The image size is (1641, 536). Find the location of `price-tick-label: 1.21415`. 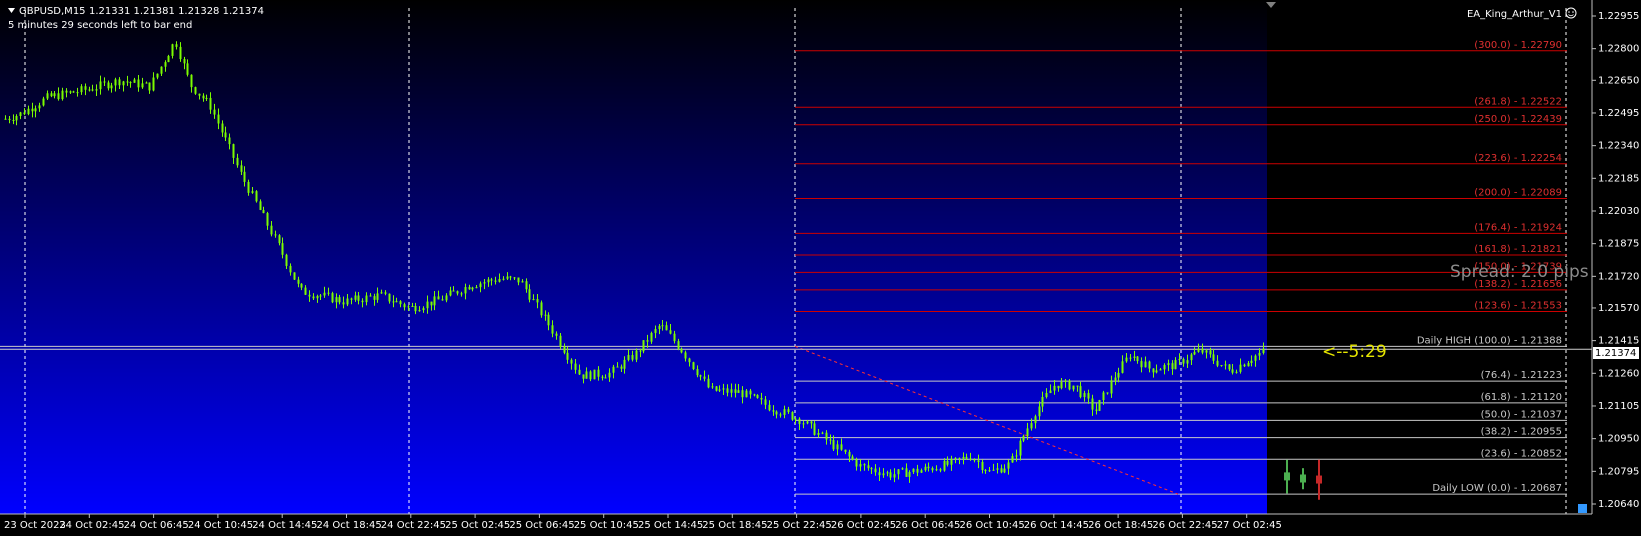

price-tick-label: 1.21415 is located at coordinates (1618, 341).